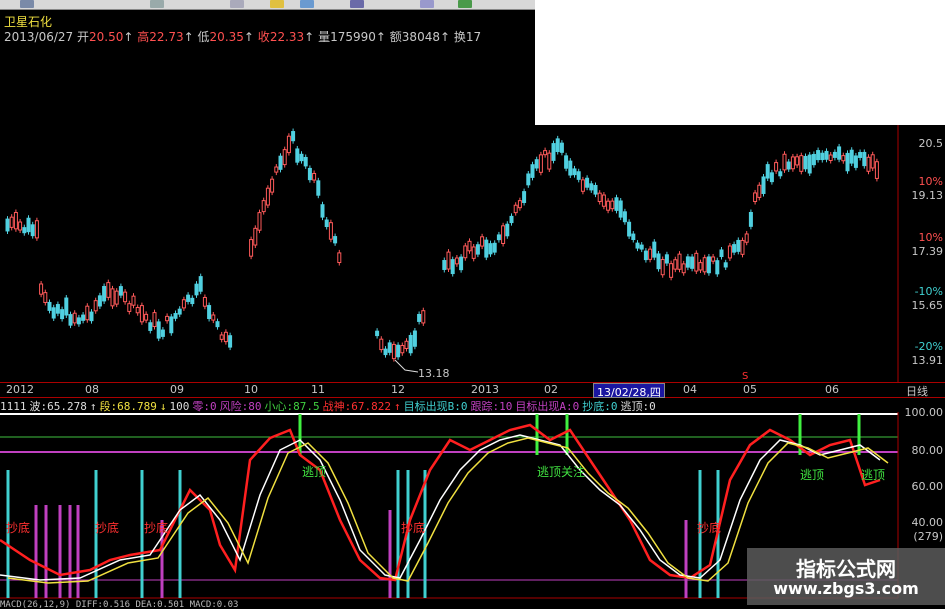 The image size is (945, 609). I want to click on indicator-axis-label: 40.00, so click(927, 522).